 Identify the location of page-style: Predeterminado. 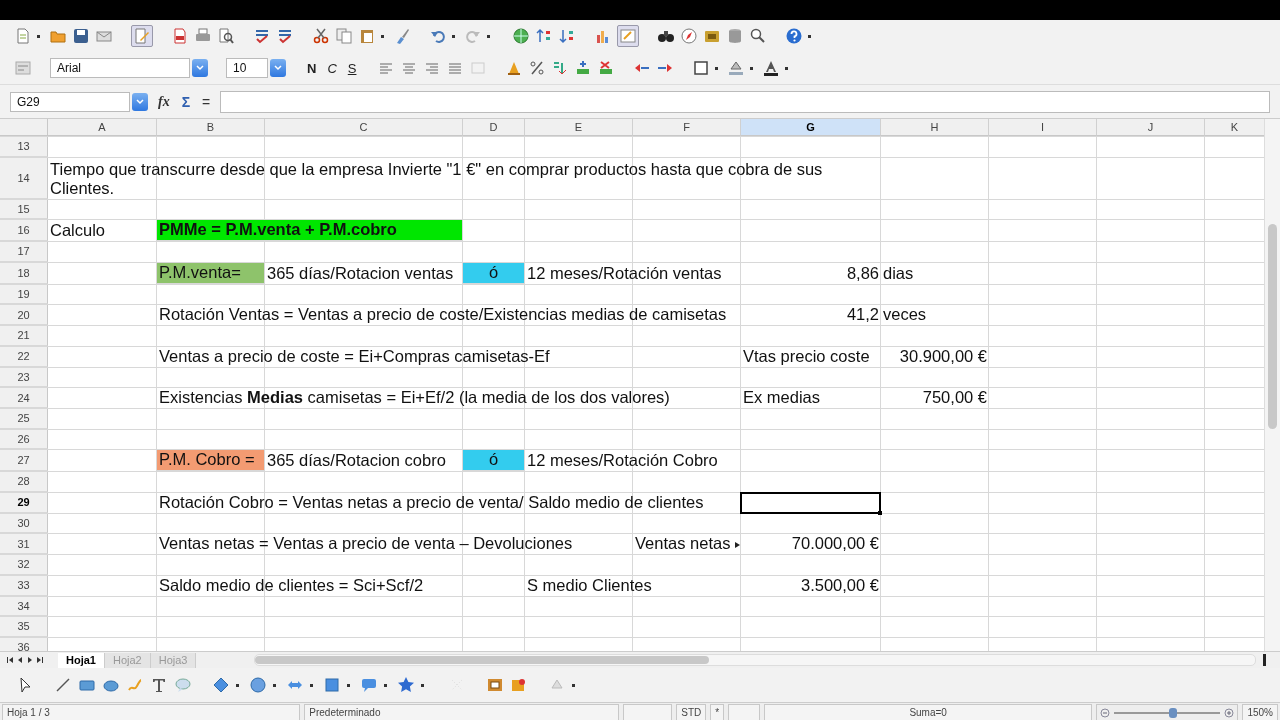
(461, 712).